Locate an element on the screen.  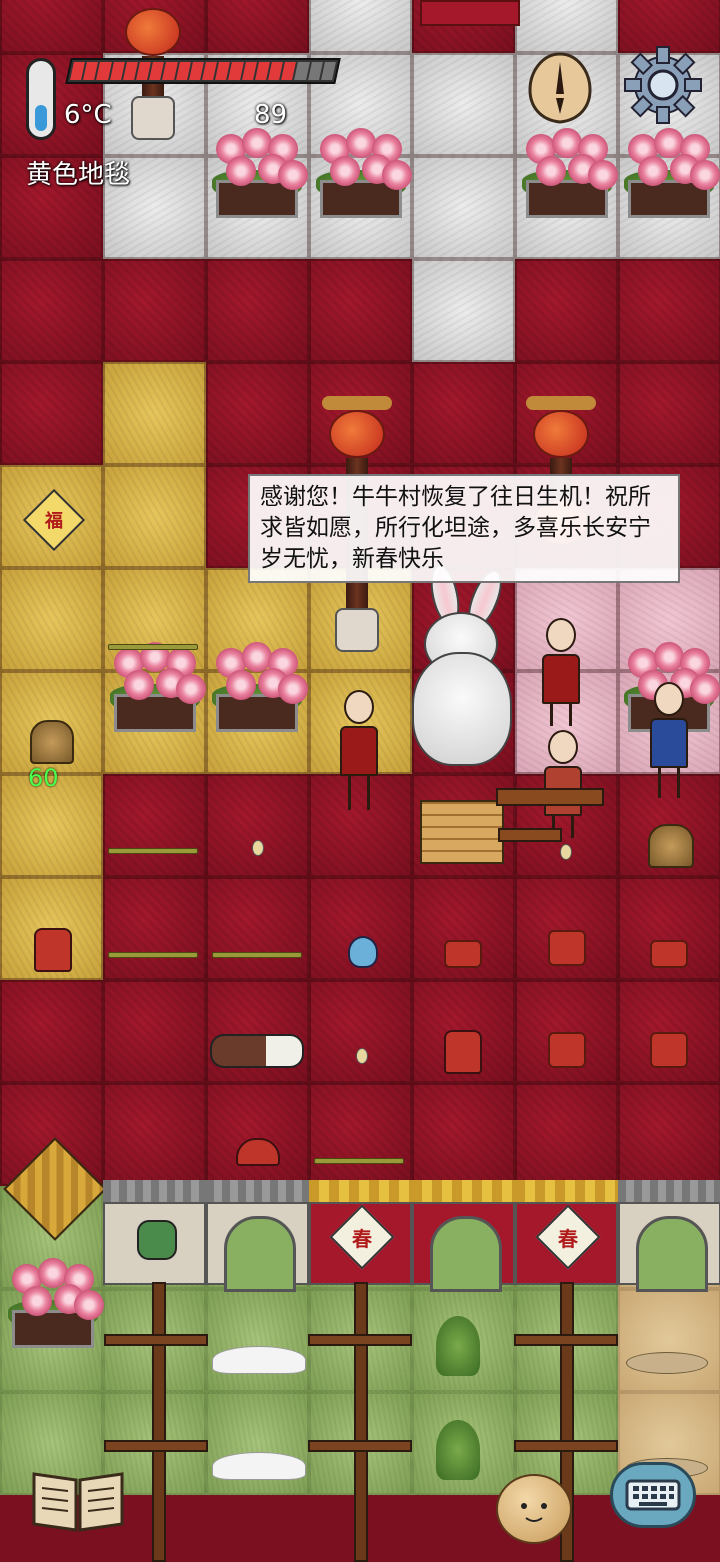
red-hat-item is located at coordinates (258, 1152).